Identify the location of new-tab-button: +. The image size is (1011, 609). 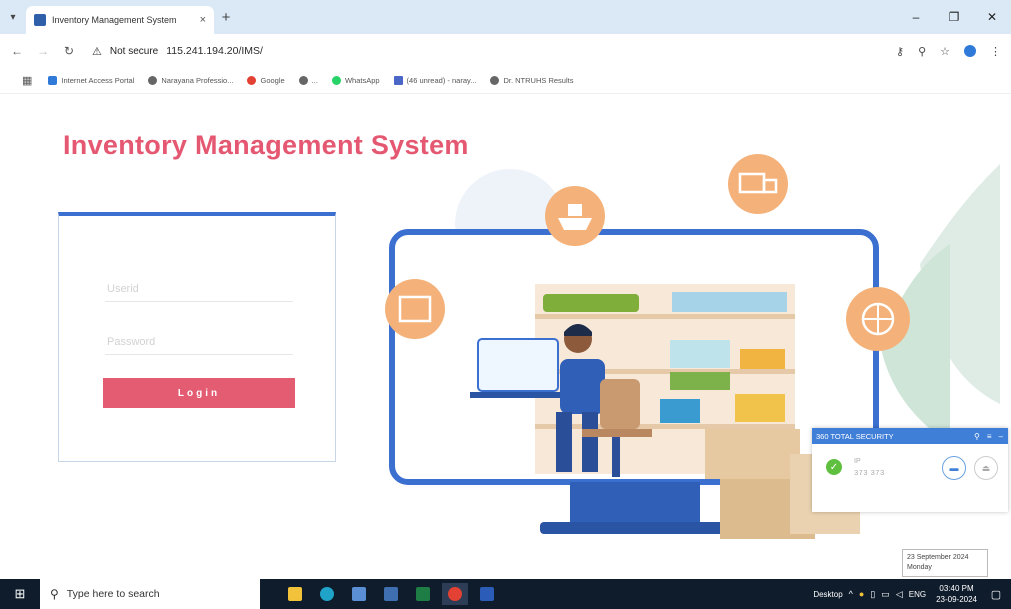
(226, 17).